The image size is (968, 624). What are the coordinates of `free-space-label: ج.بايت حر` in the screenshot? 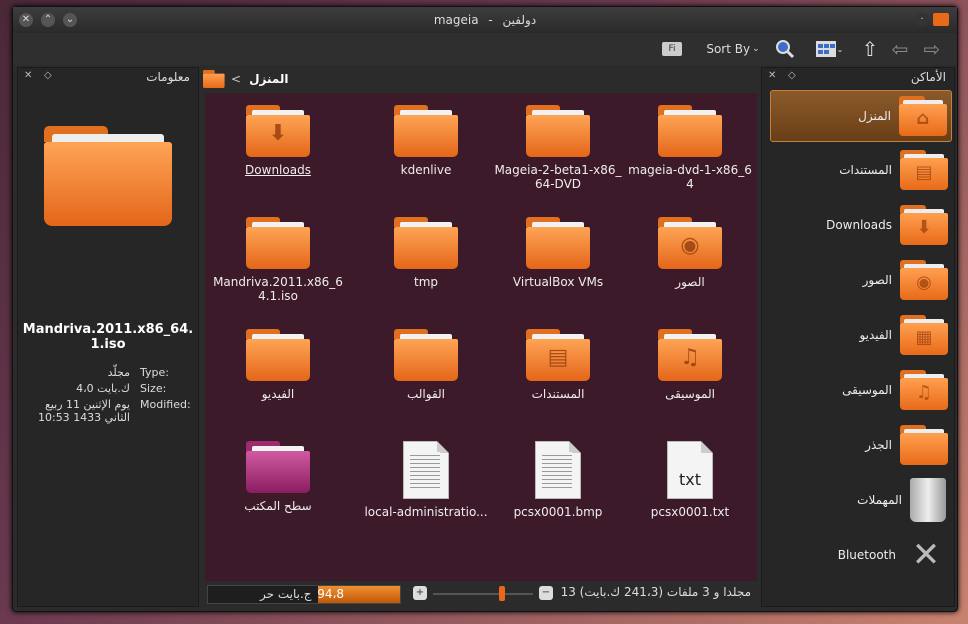 It's located at (286, 594).